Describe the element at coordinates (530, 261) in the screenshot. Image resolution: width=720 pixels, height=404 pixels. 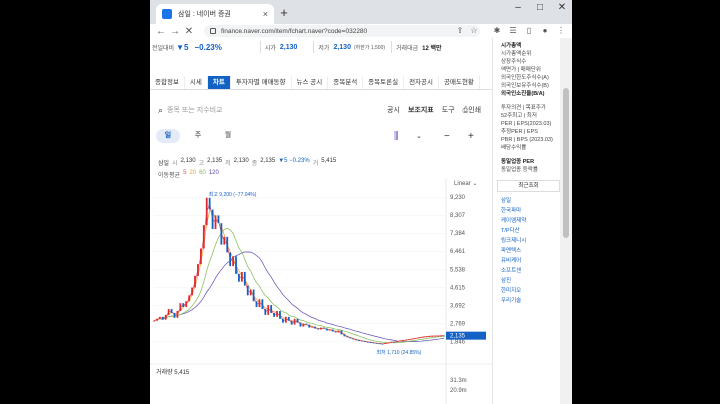
I see `recent-stock-link: 유비케어` at that location.